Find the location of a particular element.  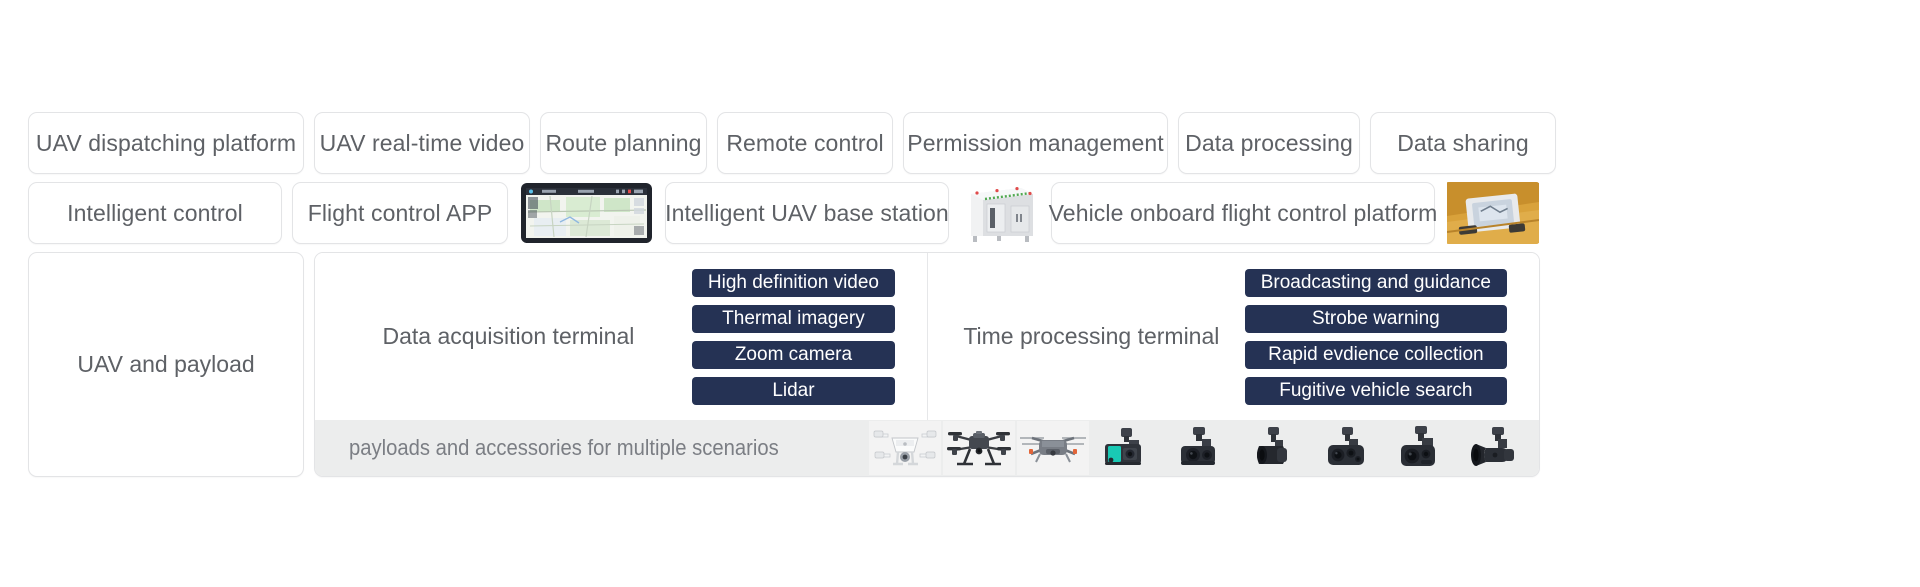

chip-fugitive-vehicle-search: Fugitive vehicle search is located at coordinates (1375, 390).